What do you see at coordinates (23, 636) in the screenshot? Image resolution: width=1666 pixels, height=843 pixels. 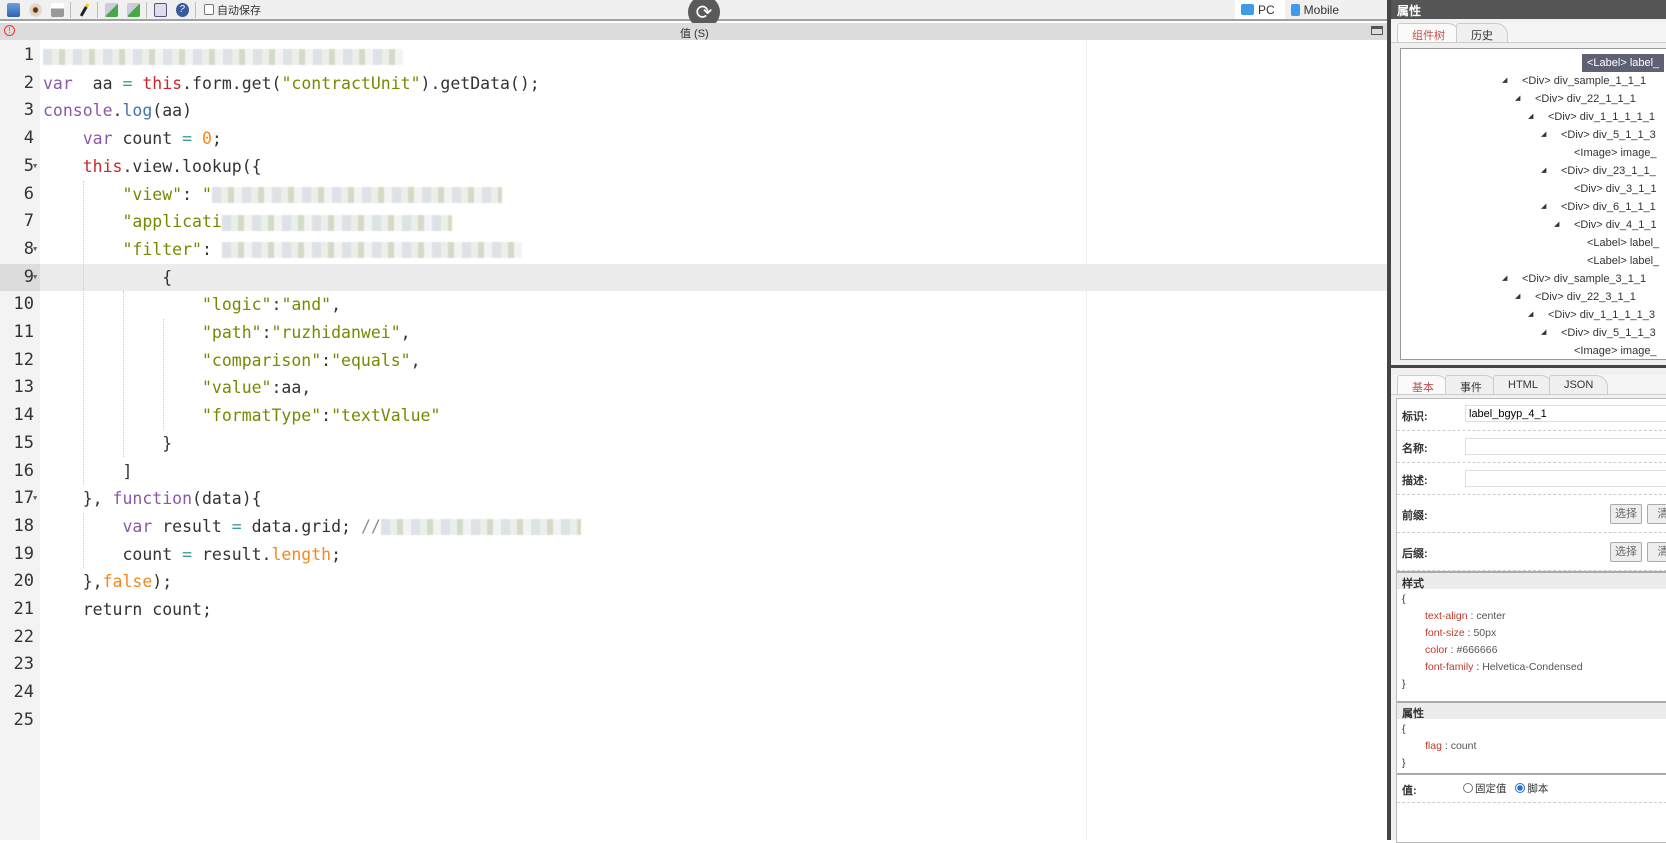 I see `line-number: 22` at bounding box center [23, 636].